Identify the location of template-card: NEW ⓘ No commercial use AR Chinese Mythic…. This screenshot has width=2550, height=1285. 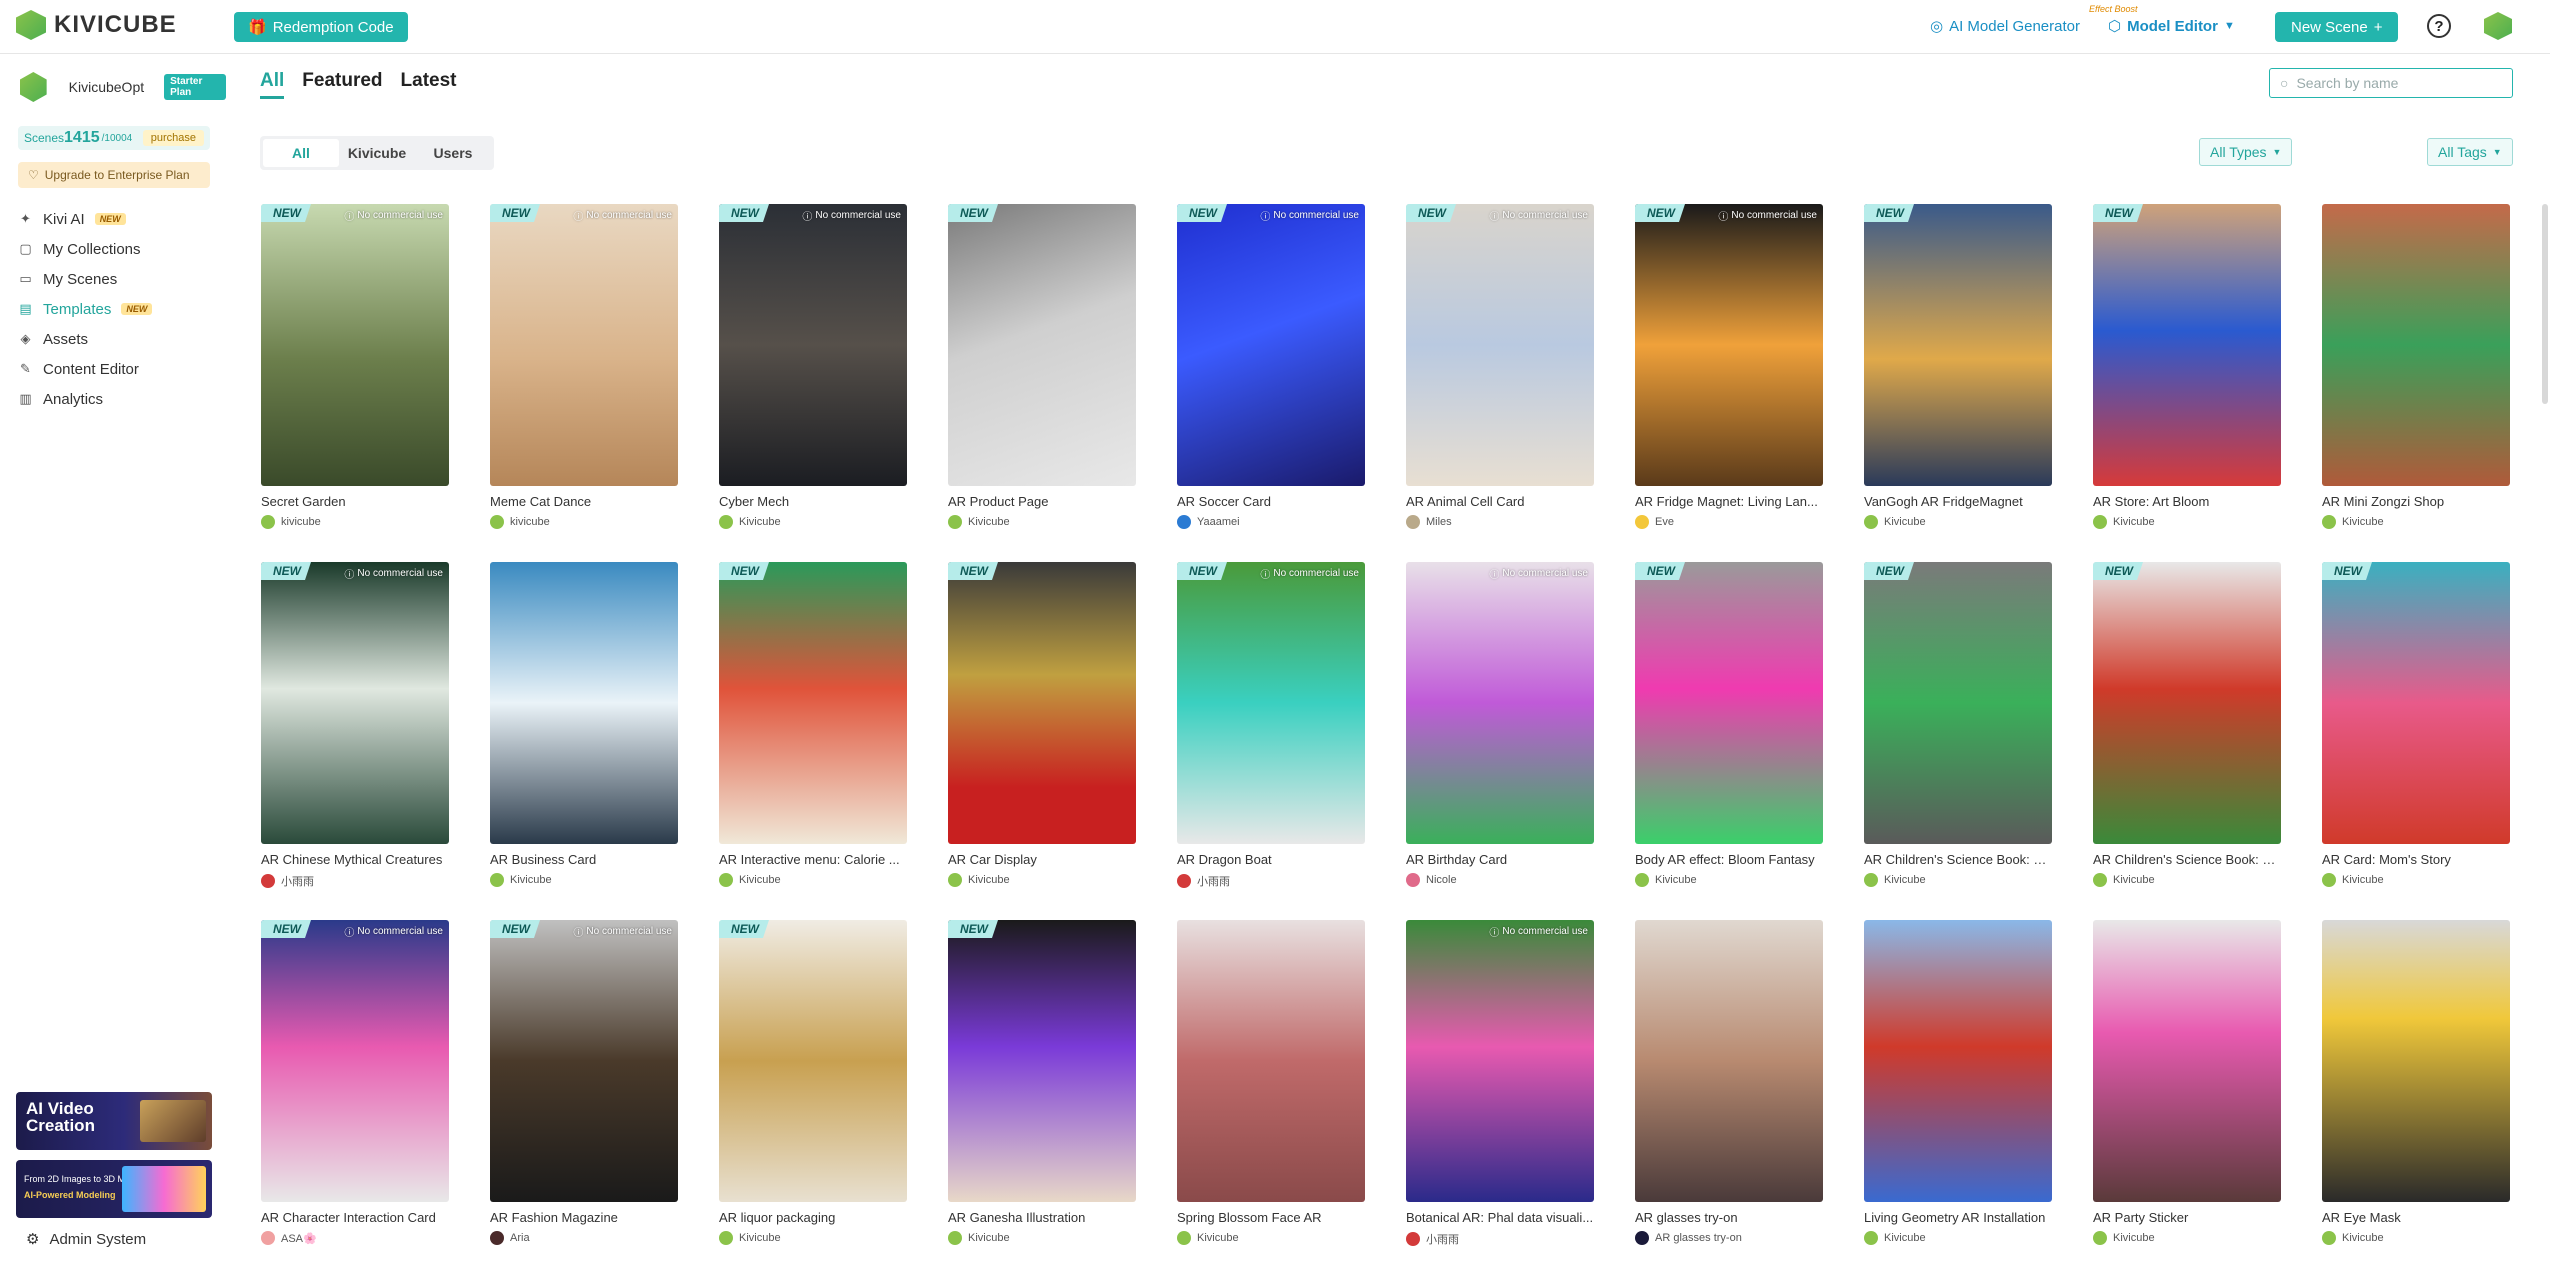
(355, 725).